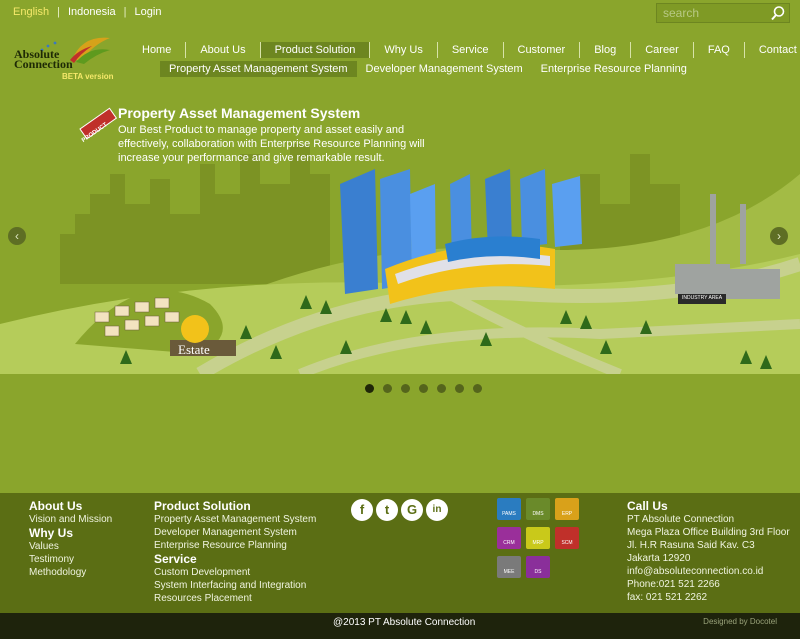 The image size is (800, 639). Describe the element at coordinates (779, 236) in the screenshot. I see `next-slide-button: ›` at that location.